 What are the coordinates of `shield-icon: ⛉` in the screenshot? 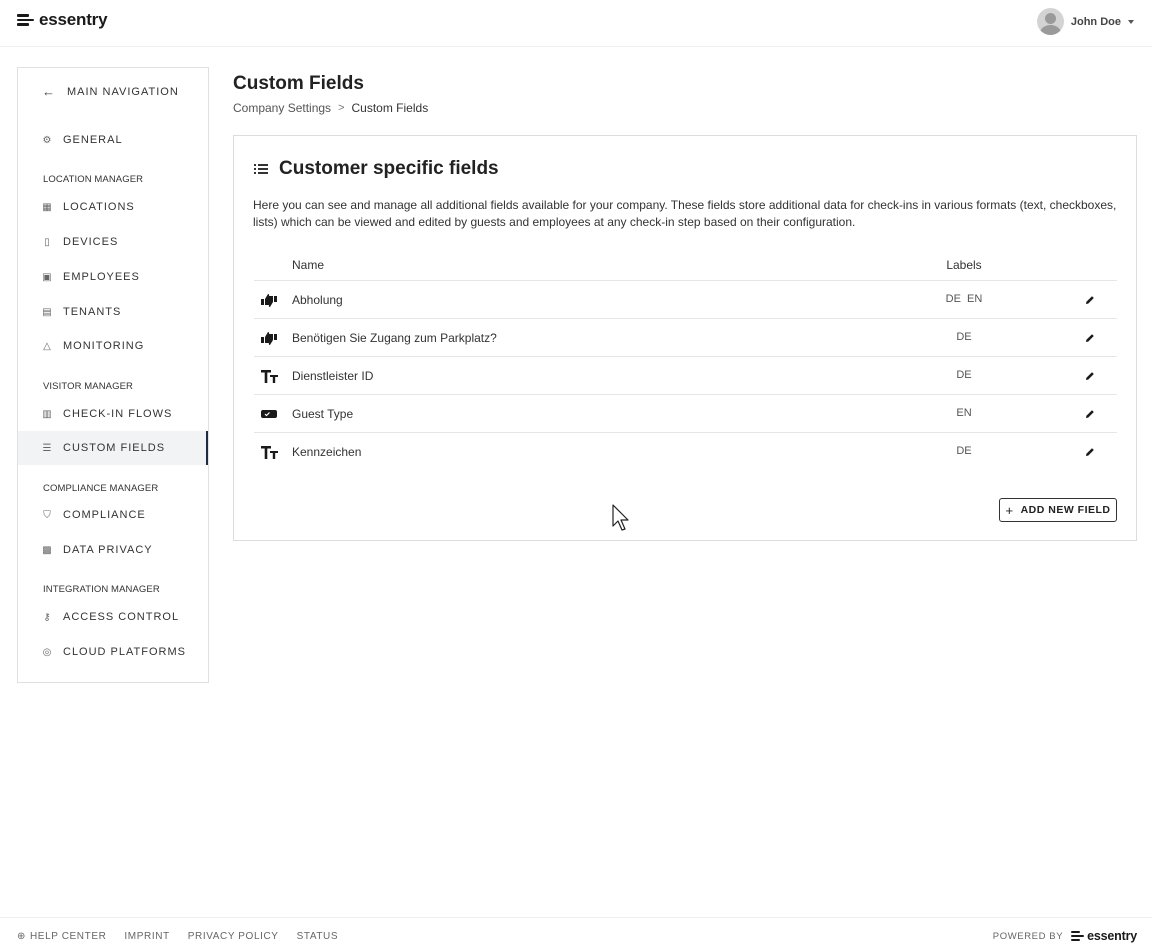 It's located at (47, 515).